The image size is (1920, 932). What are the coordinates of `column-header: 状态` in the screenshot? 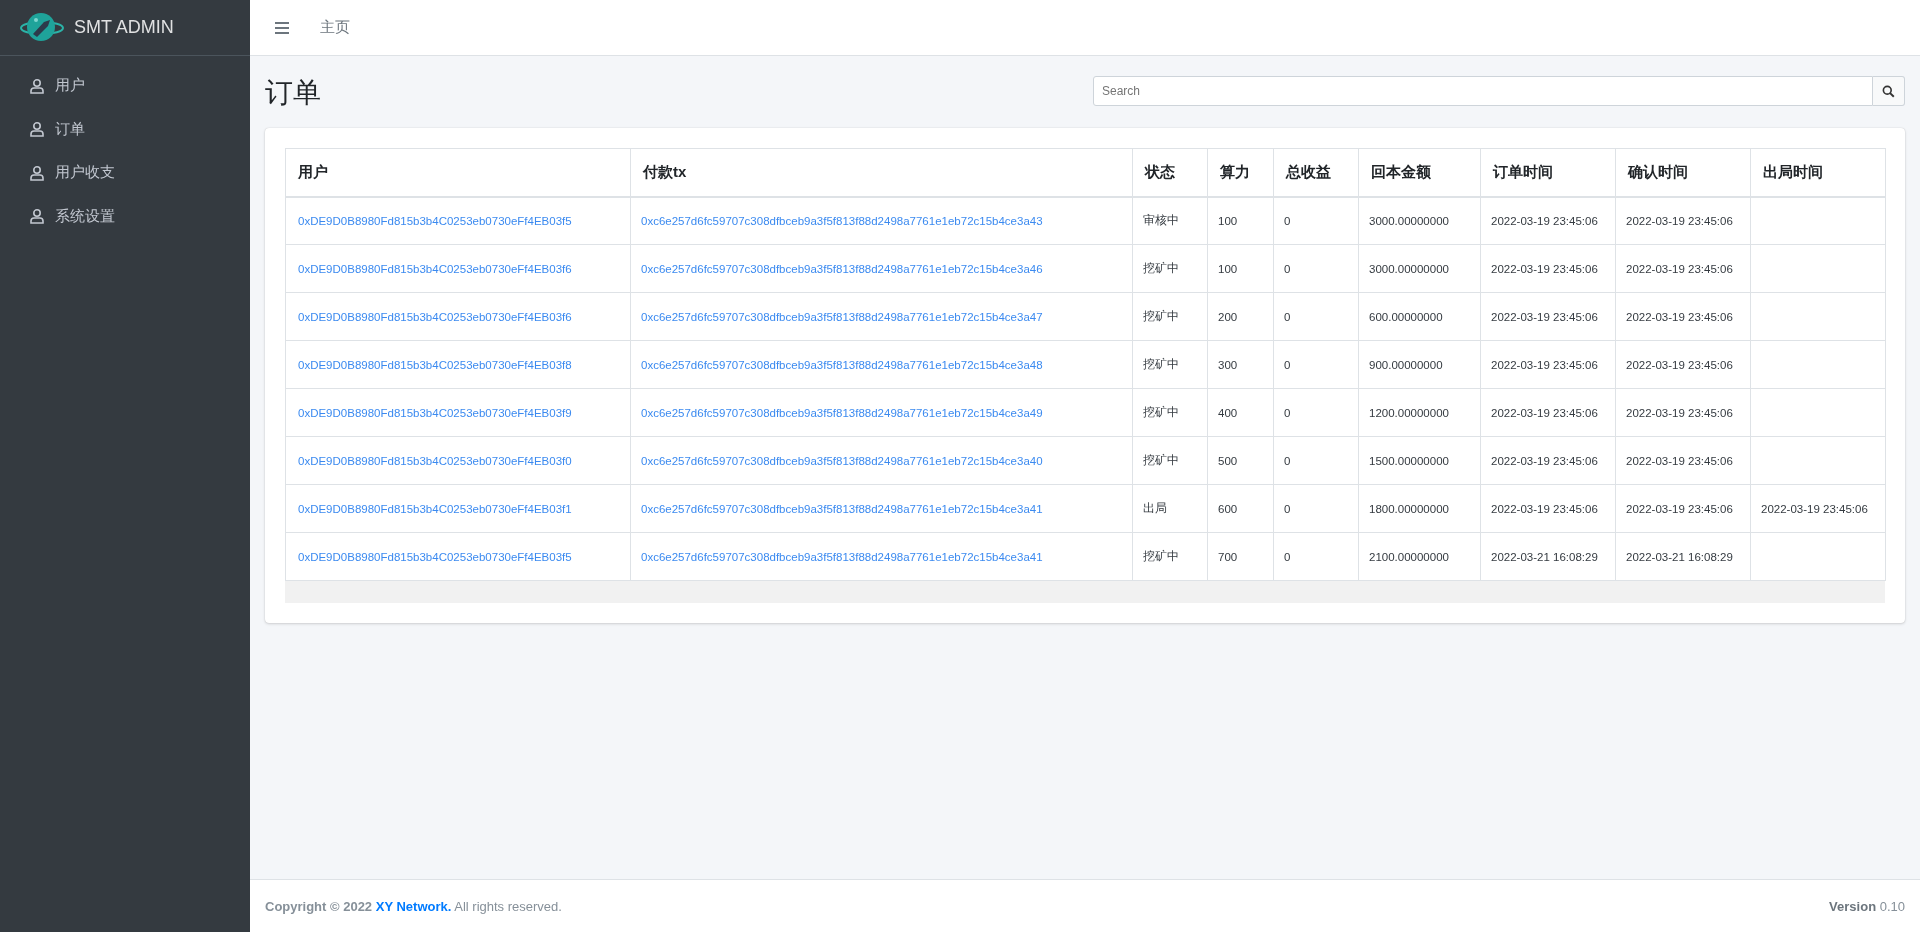 It's located at (1170, 172).